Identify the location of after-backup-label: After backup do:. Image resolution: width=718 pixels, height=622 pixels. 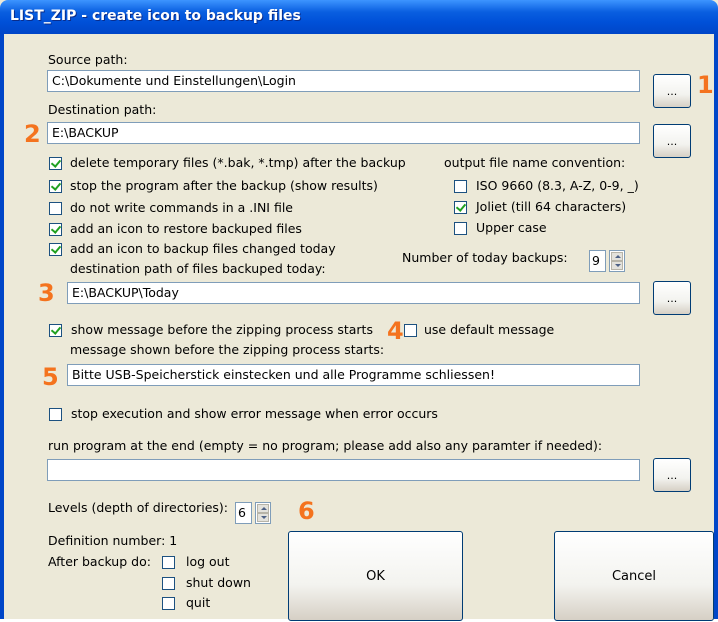
(99, 561).